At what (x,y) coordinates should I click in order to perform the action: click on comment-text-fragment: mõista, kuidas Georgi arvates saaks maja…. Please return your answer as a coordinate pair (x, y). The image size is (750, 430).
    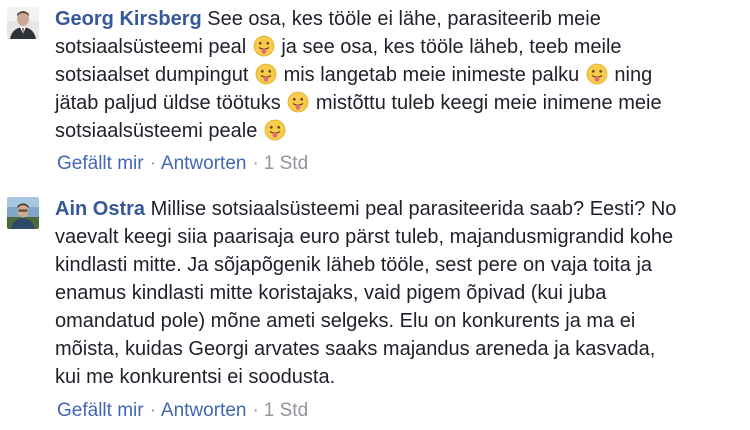
    Looking at the image, I should click on (355, 349).